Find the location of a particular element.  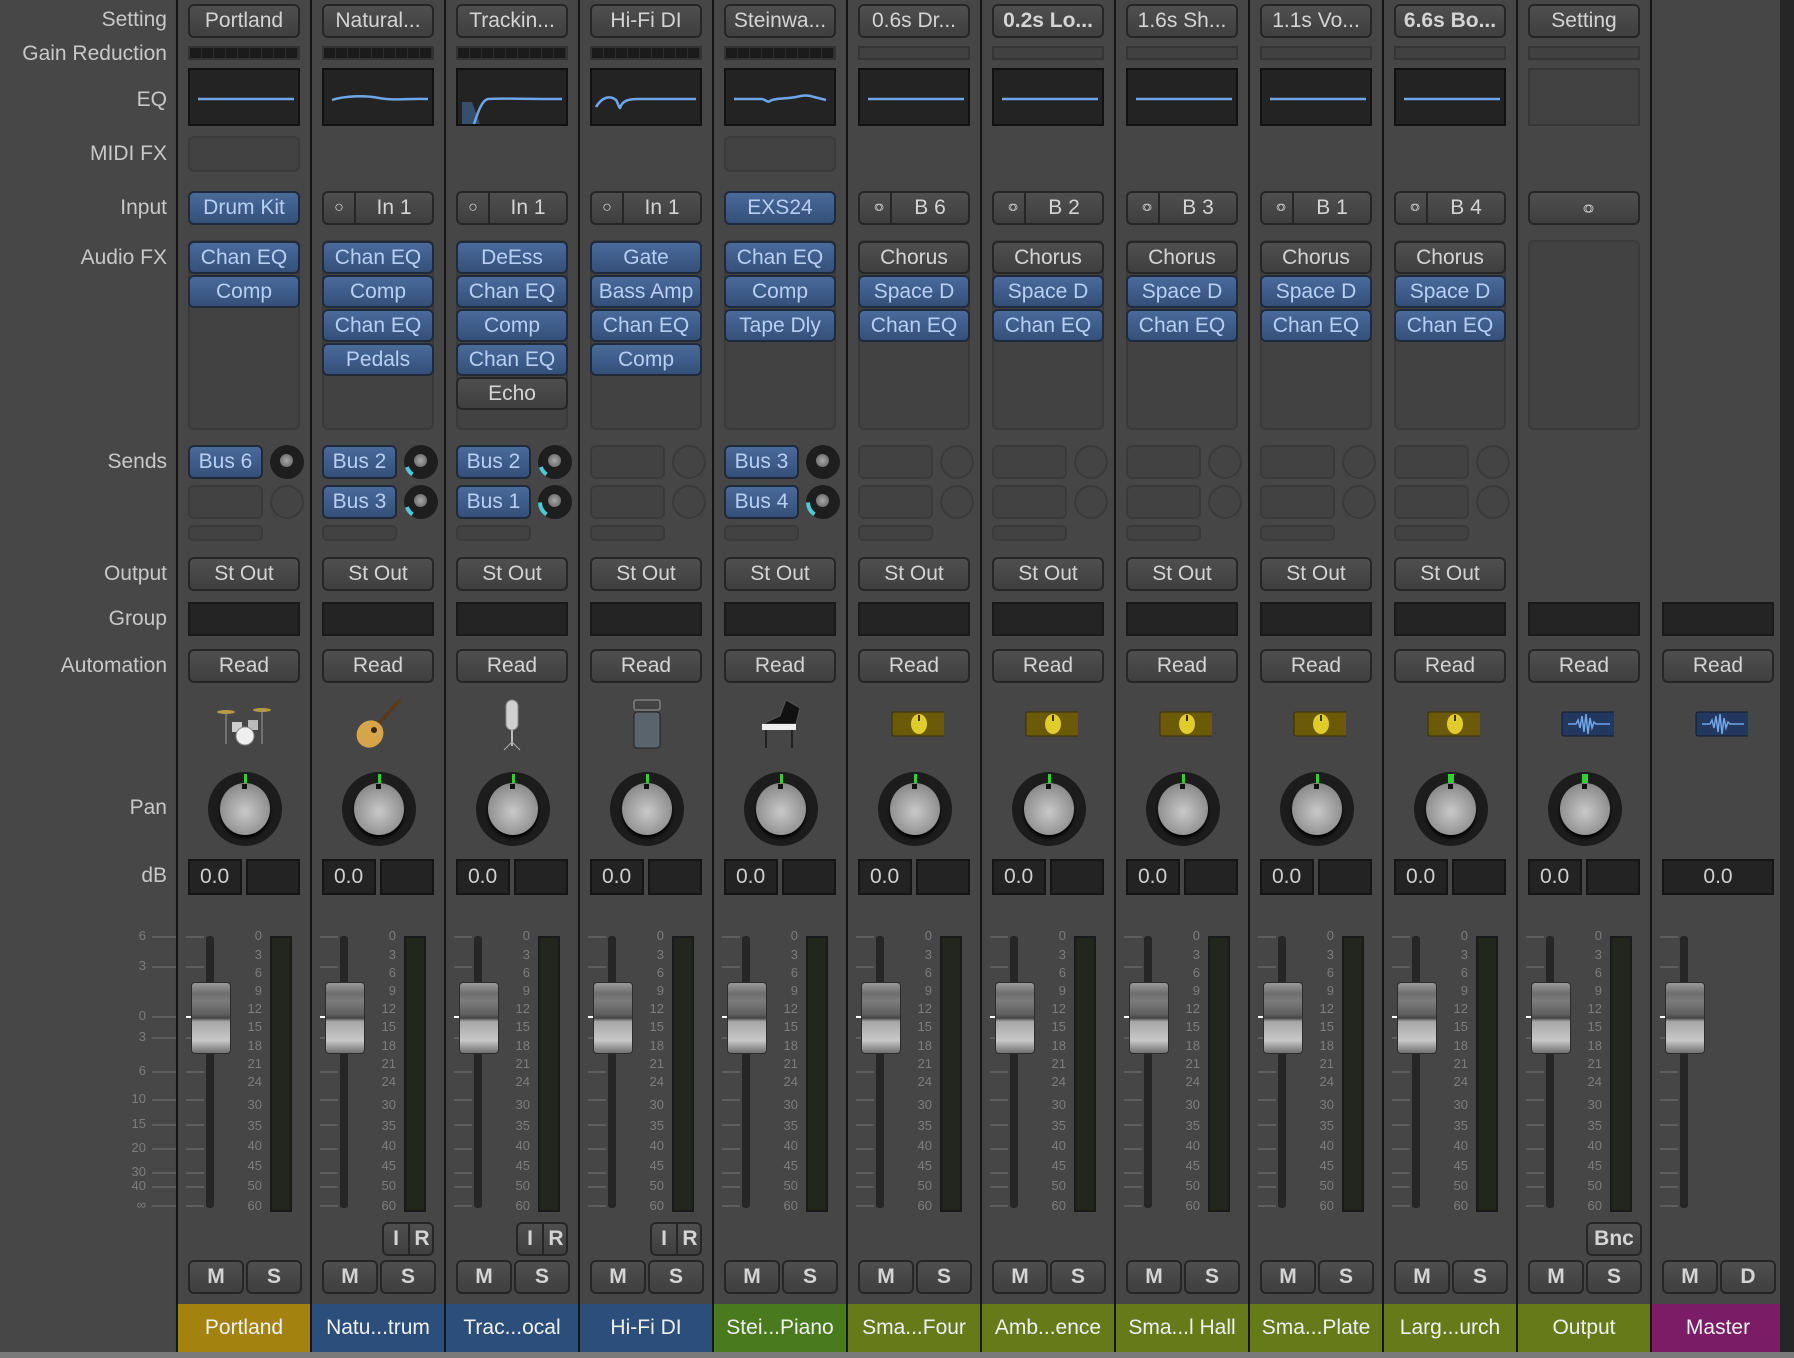

input-button: ○○ B 6 is located at coordinates (914, 208).